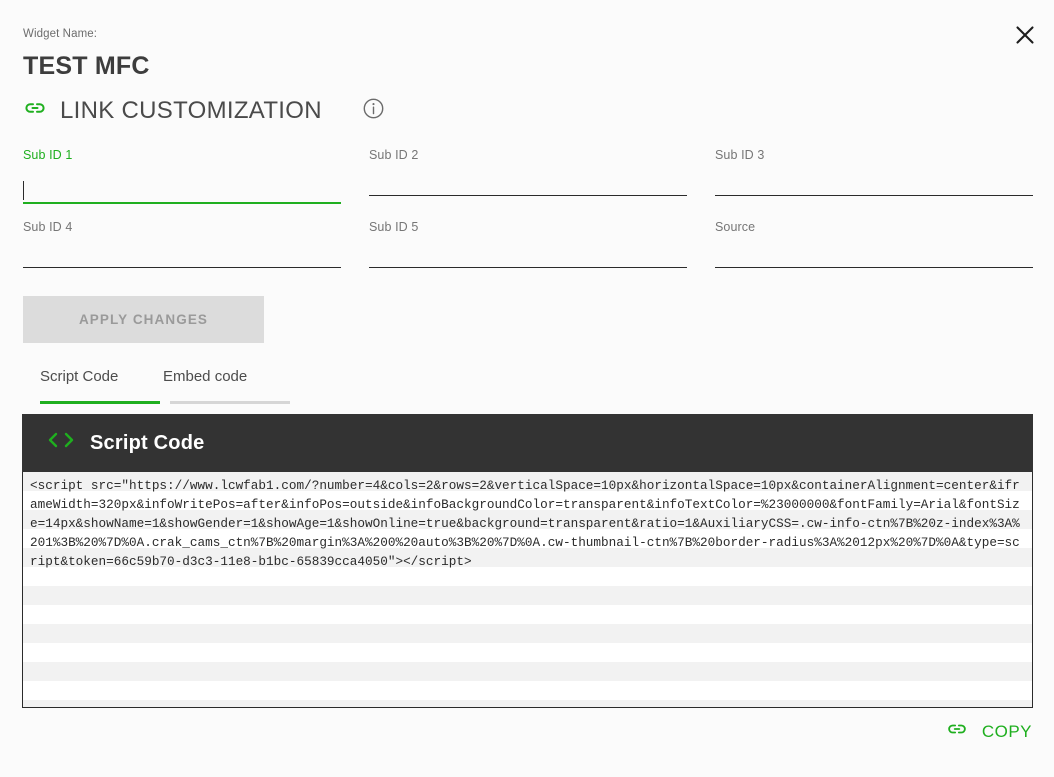 Image resolution: width=1054 pixels, height=777 pixels. I want to click on code-panel-title: Script Code, so click(147, 442).